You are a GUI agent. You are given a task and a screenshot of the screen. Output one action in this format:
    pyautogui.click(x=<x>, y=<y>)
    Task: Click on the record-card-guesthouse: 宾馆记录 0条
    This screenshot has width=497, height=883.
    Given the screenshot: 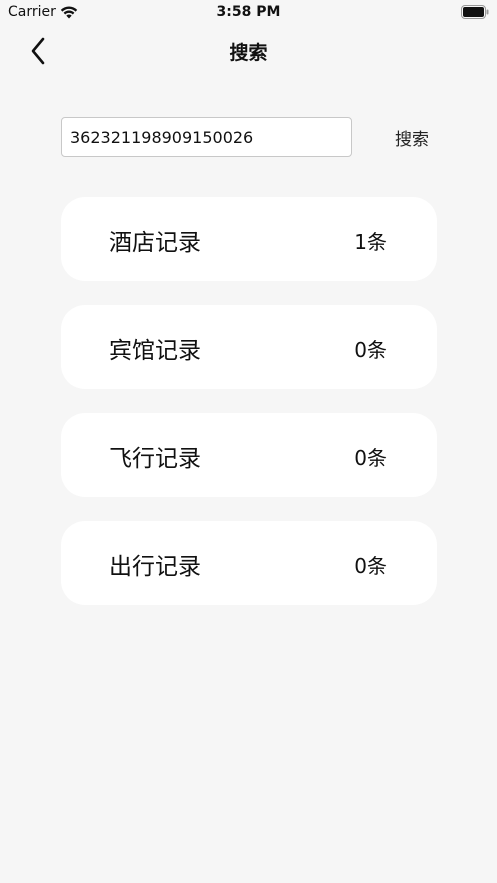 What is the action you would take?
    pyautogui.click(x=249, y=347)
    